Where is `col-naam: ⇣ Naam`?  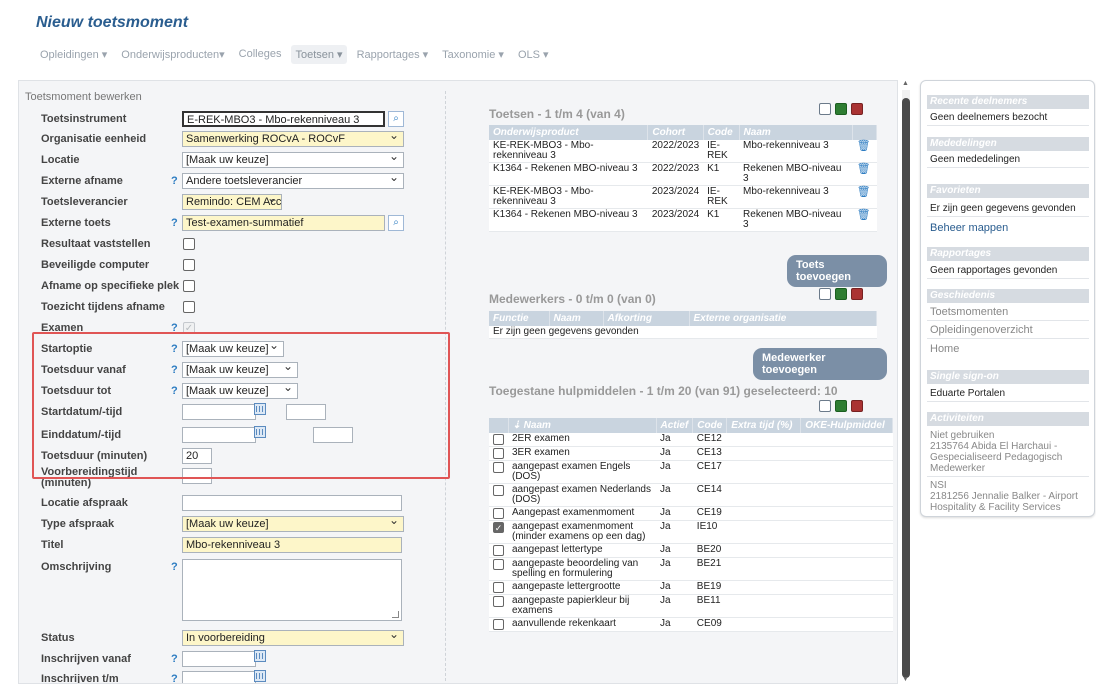
col-naam: ⇣ Naam is located at coordinates (582, 425).